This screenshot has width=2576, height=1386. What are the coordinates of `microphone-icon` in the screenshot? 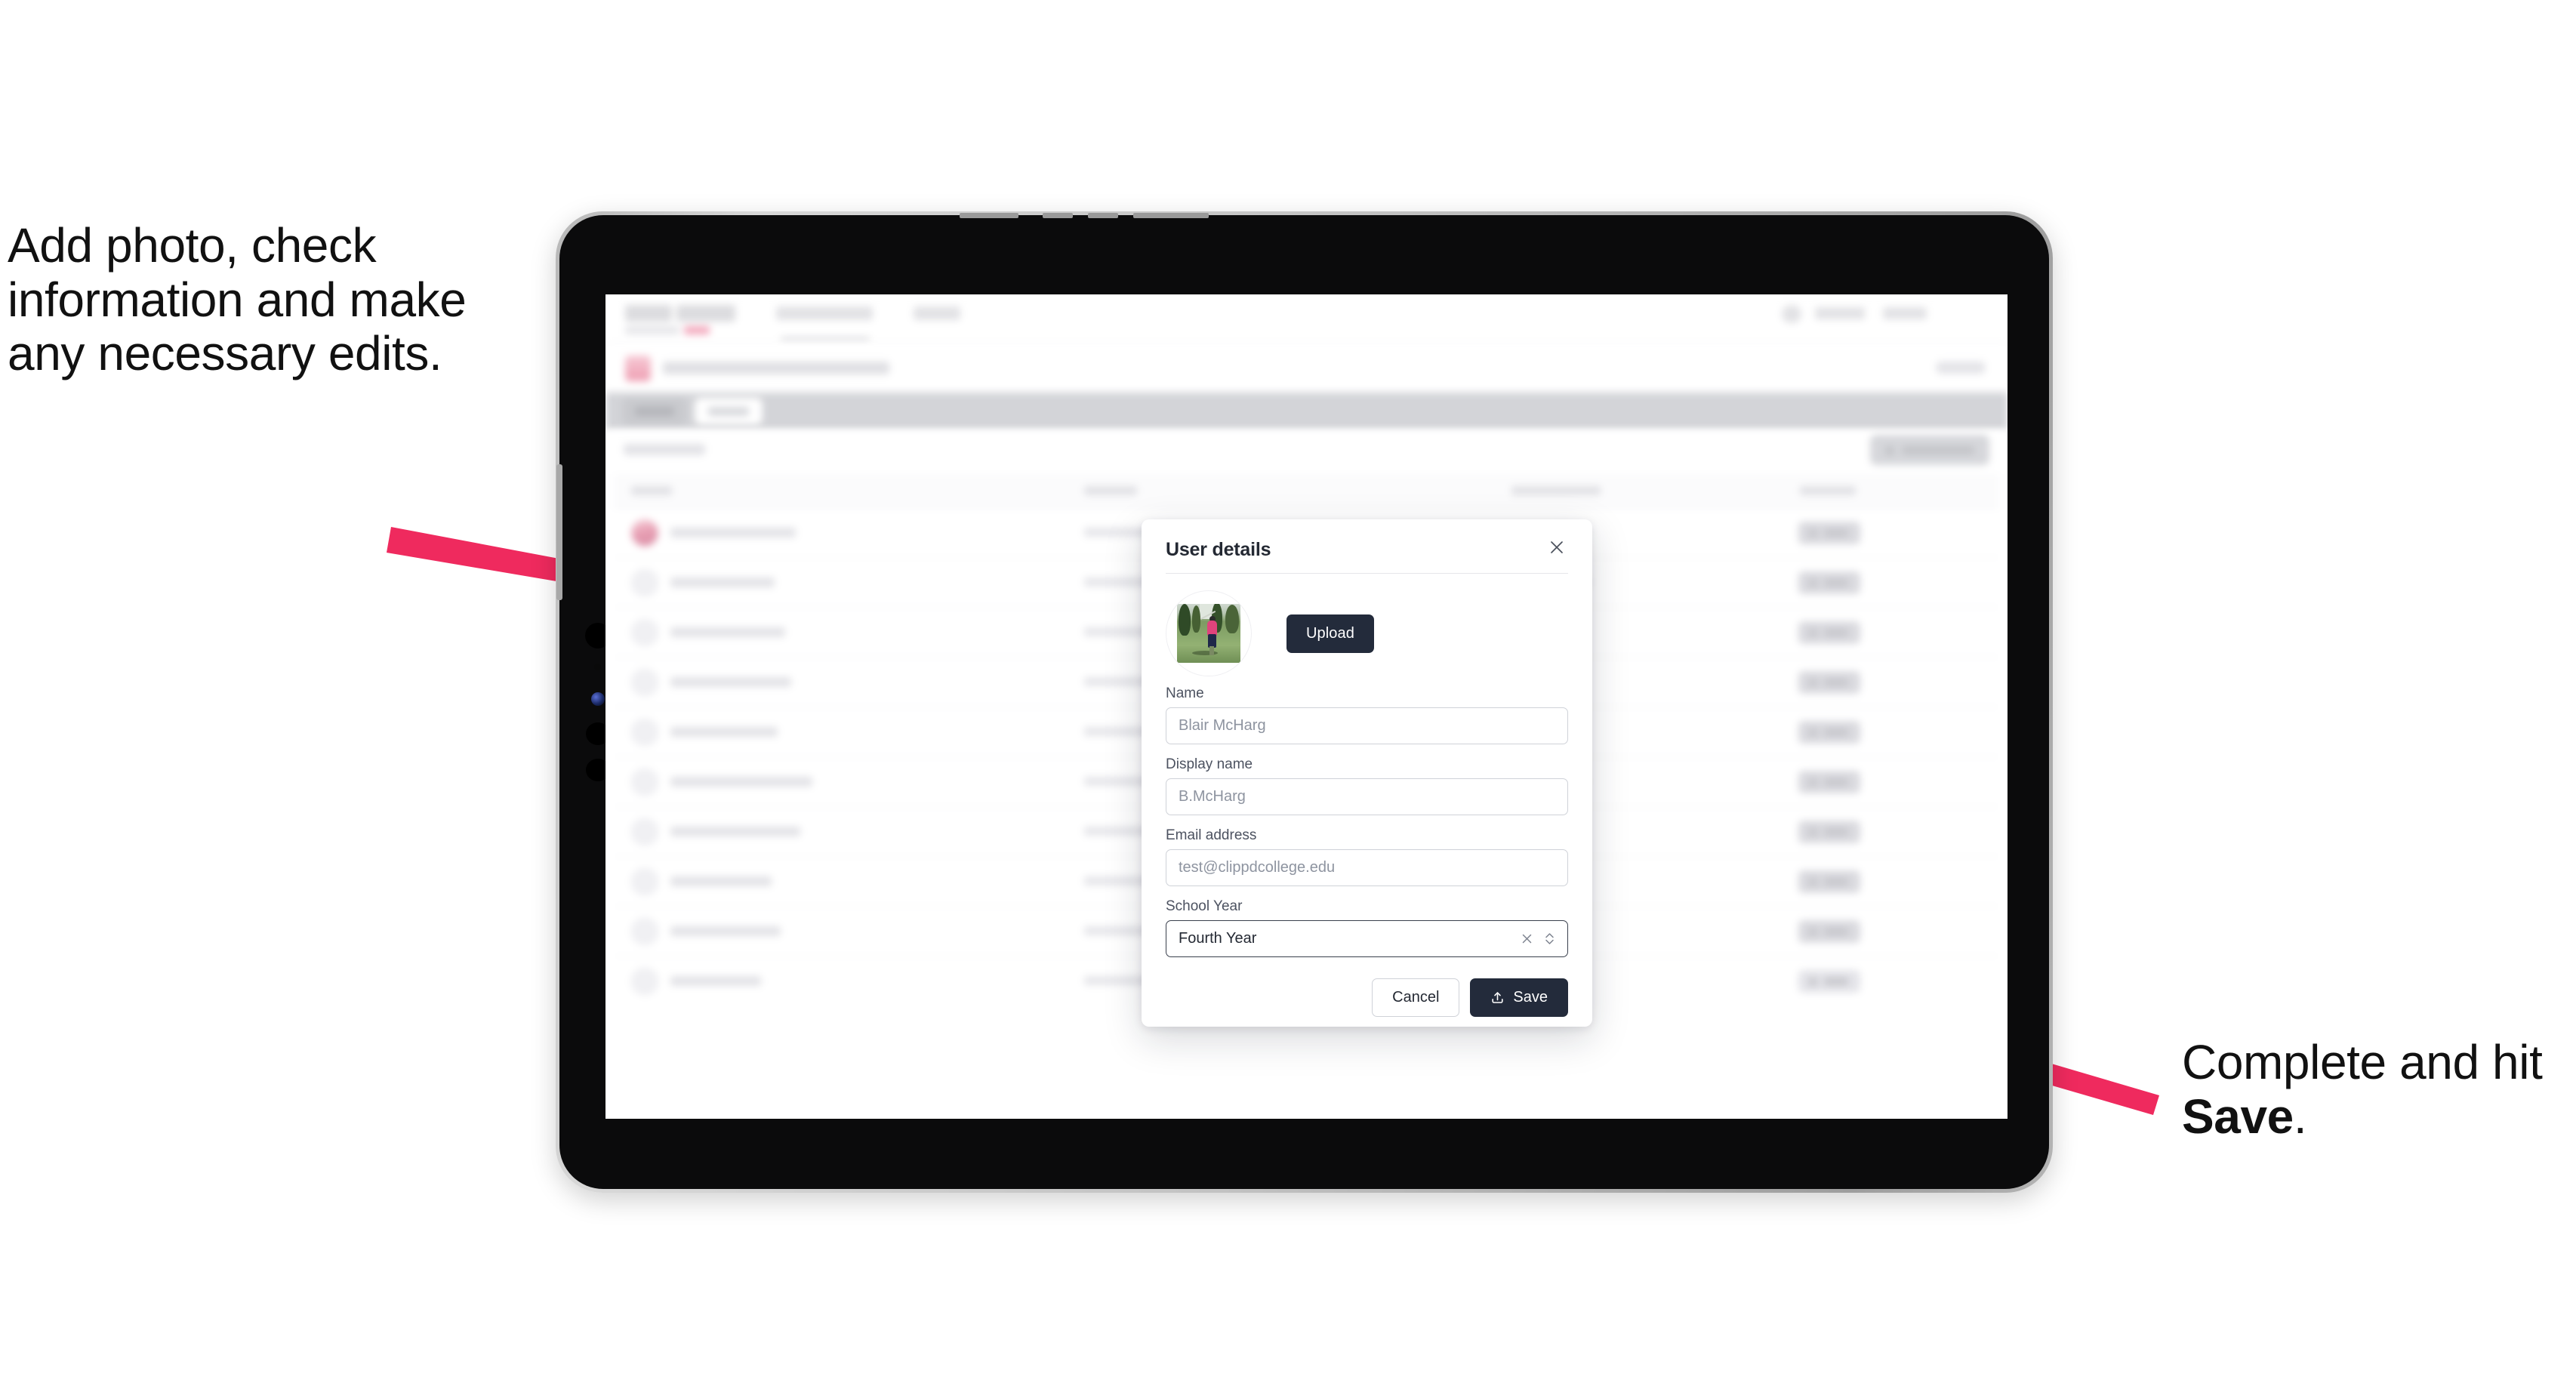 It's located at (597, 667).